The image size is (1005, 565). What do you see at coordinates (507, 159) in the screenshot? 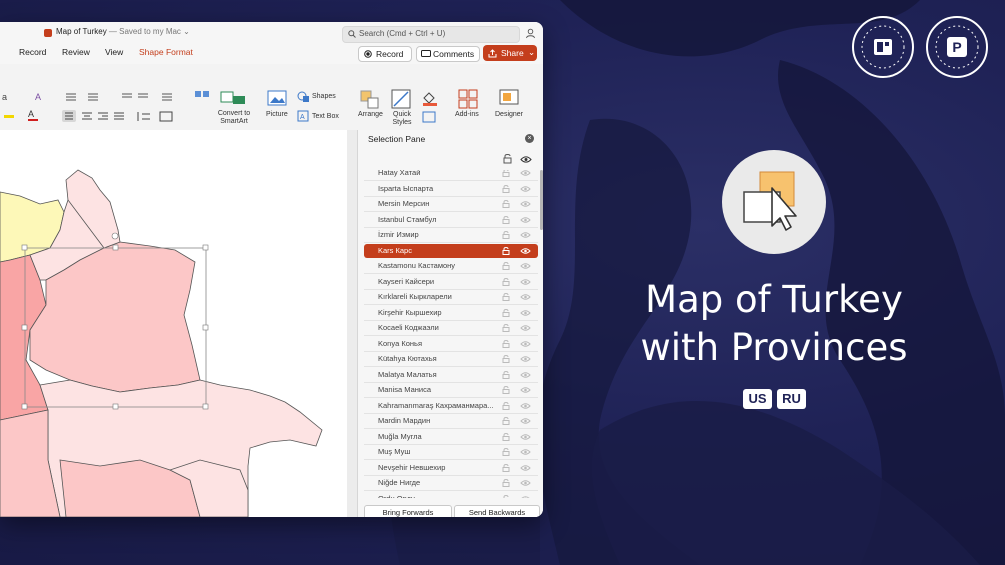
I see `lock-all-icon` at bounding box center [507, 159].